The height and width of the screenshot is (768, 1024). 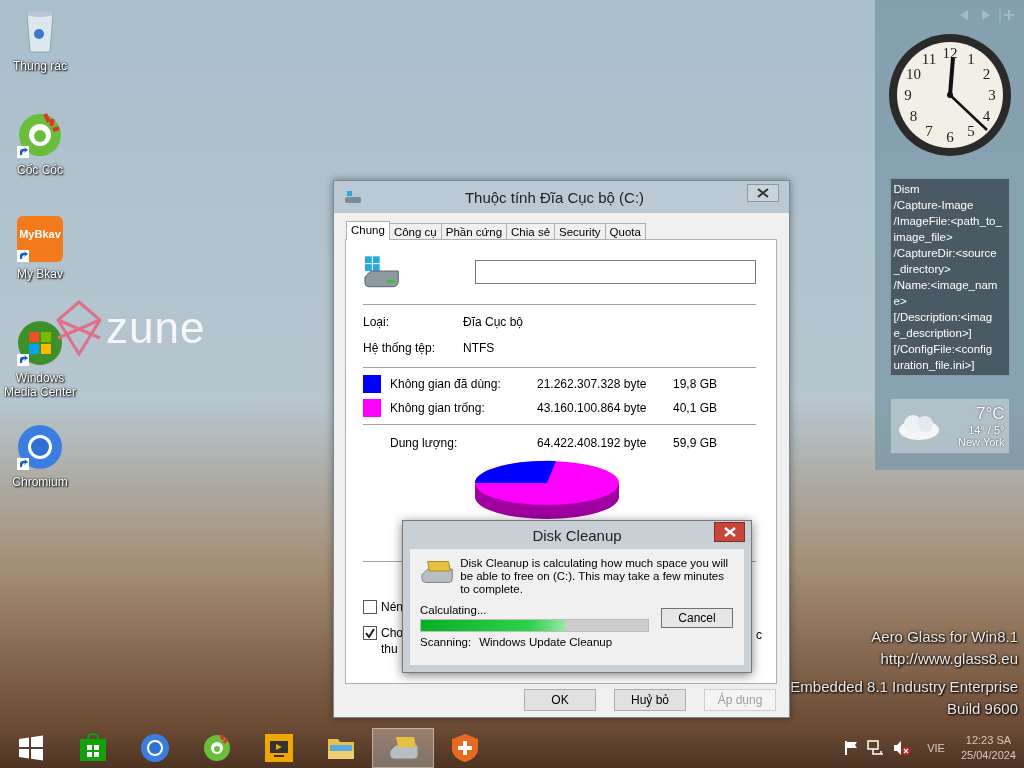 I want to click on message-text: Disk Cleanup is calculating how much space you will be able to free on (C:). This may take a few minutes to complete., so click(x=595, y=576).